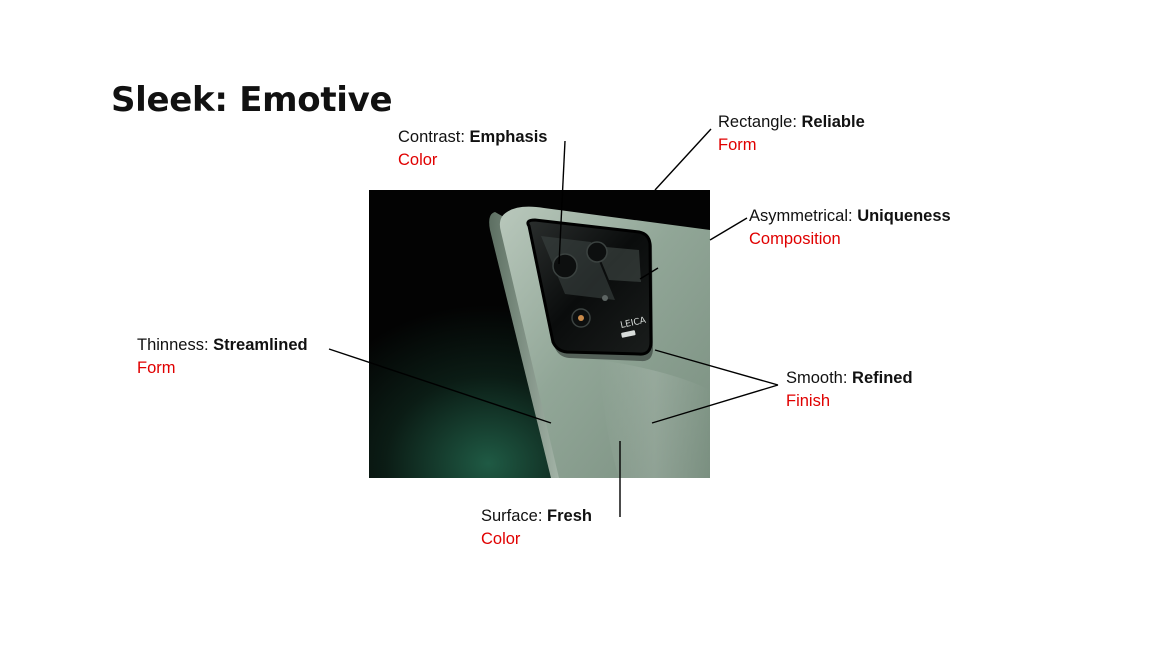  What do you see at coordinates (222, 356) in the screenshot?
I see `annotation-thinness: Thinness: Streamlined Form` at bounding box center [222, 356].